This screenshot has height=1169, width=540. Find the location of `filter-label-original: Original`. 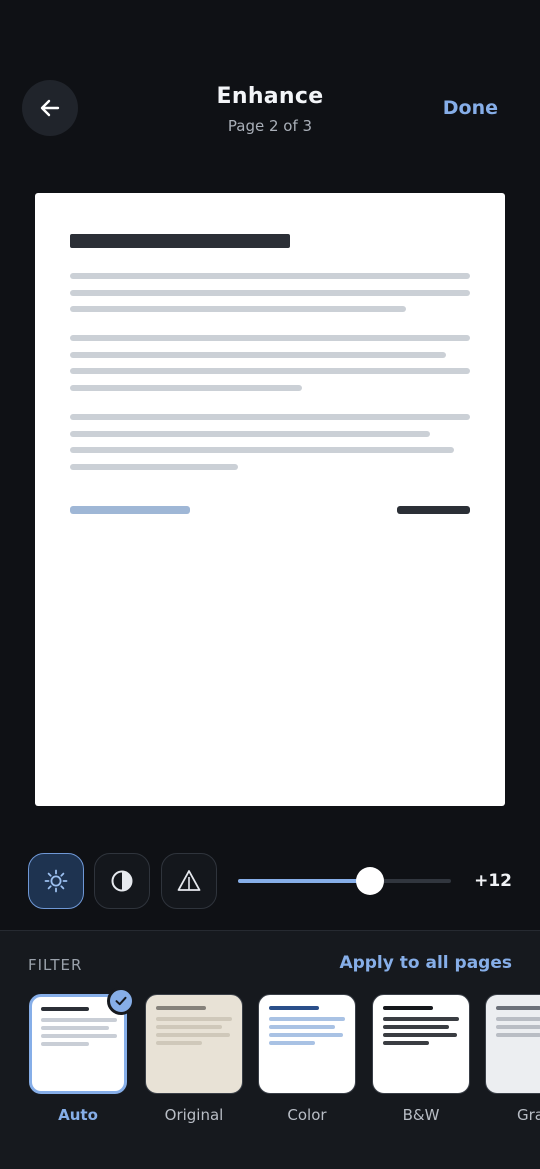

filter-label-original: Original is located at coordinates (194, 1115).